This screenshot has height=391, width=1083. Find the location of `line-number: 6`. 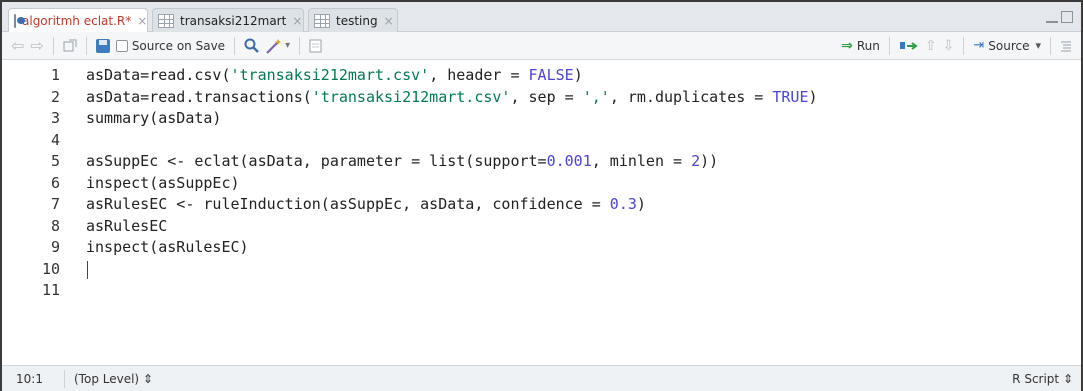

line-number: 6 is located at coordinates (55, 182).